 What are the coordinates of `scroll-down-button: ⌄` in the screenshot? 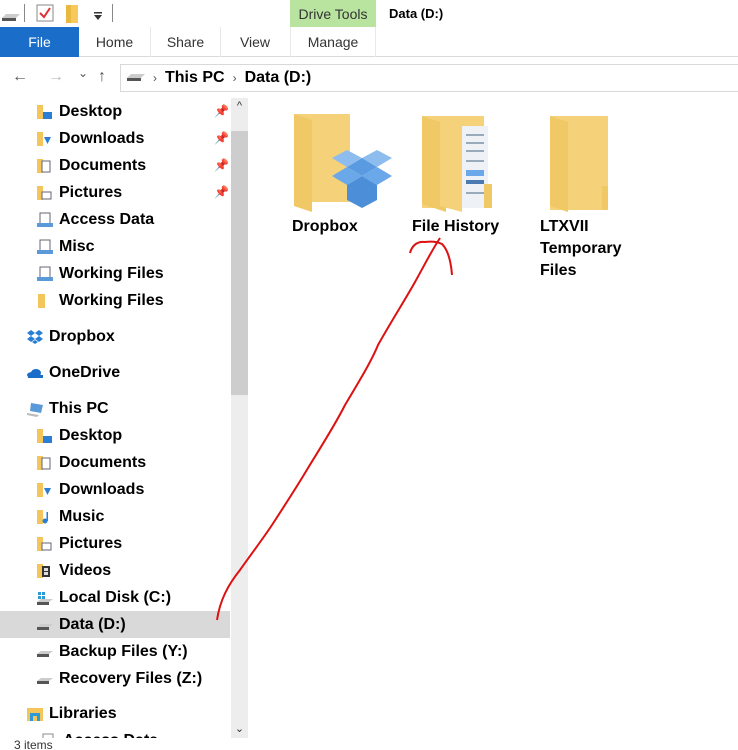 It's located at (239, 729).